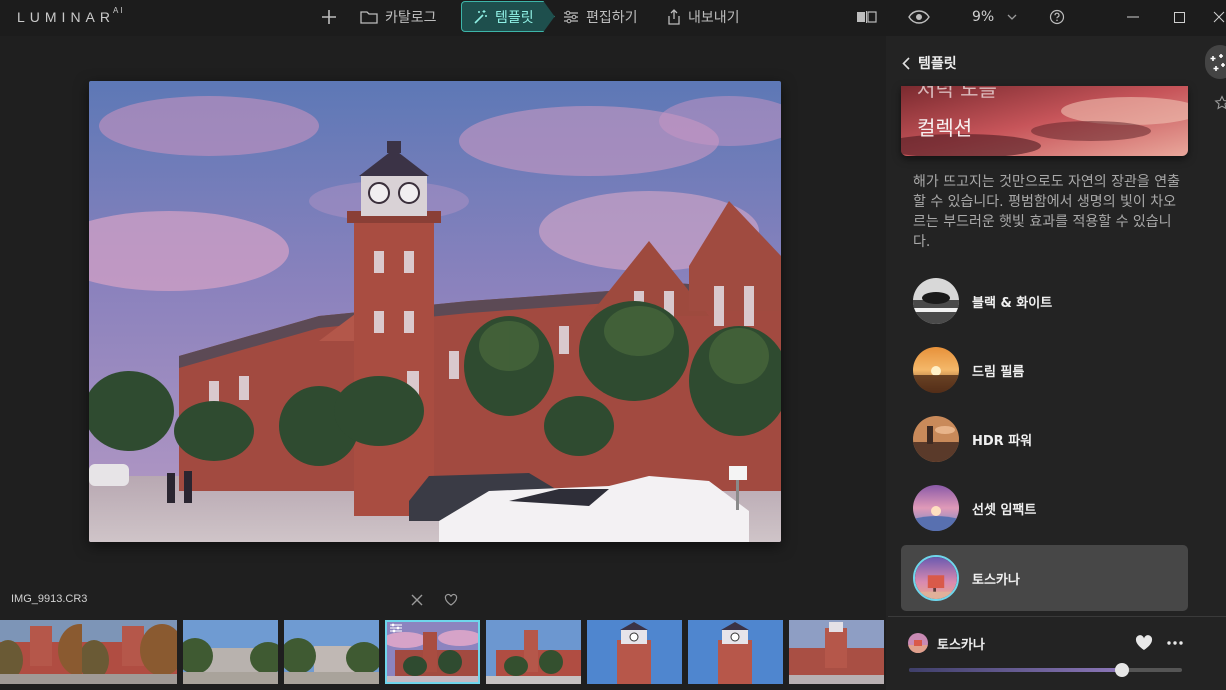 This screenshot has height=690, width=1226. What do you see at coordinates (957, 93) in the screenshot?
I see `collection-title-line1: 저녁 노을` at bounding box center [957, 93].